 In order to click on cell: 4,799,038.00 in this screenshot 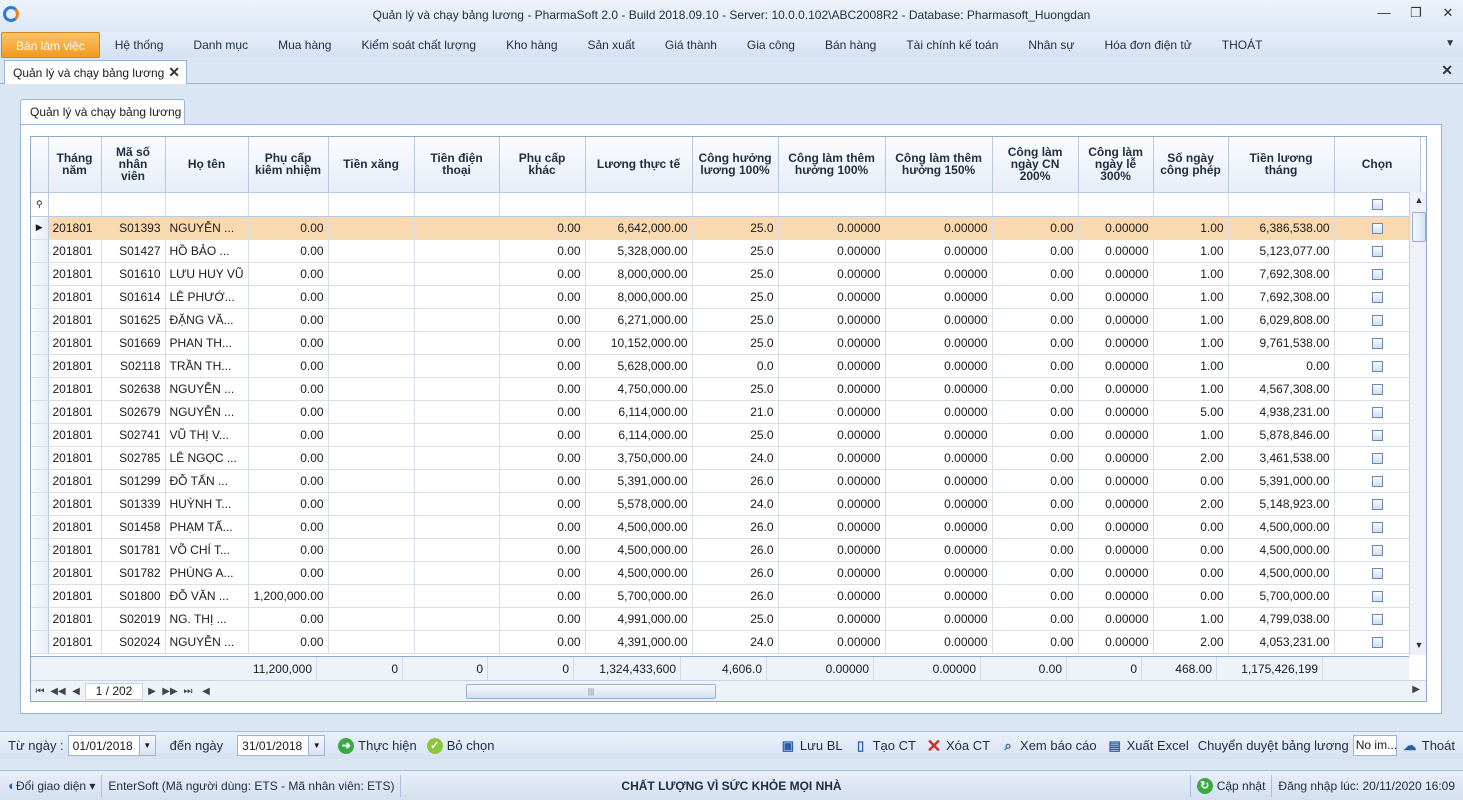, I will do `click(1281, 619)`.